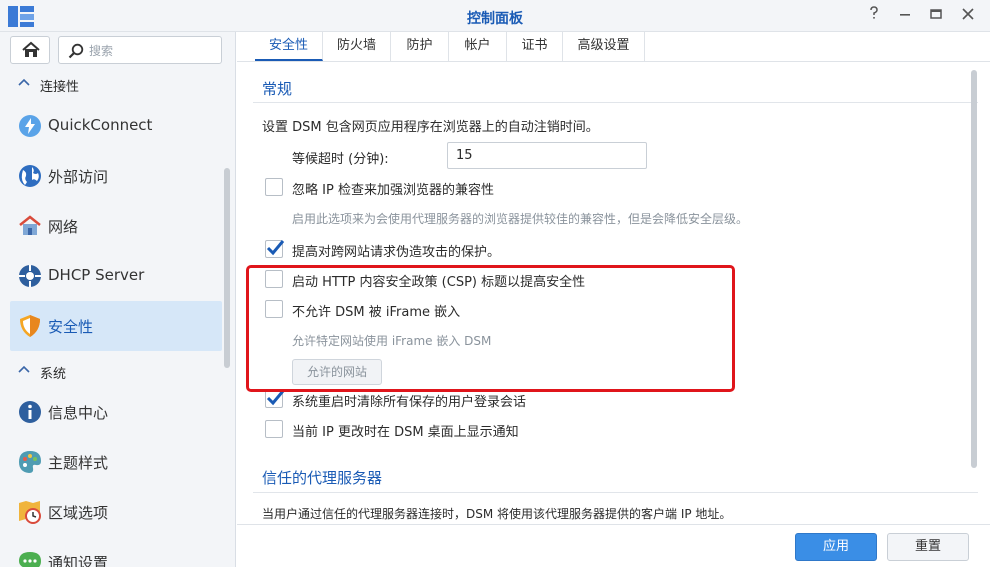 The height and width of the screenshot is (567, 990). I want to click on option-label: 当前 IP 更改时在 DSM 桌面上显示通知, so click(405, 432).